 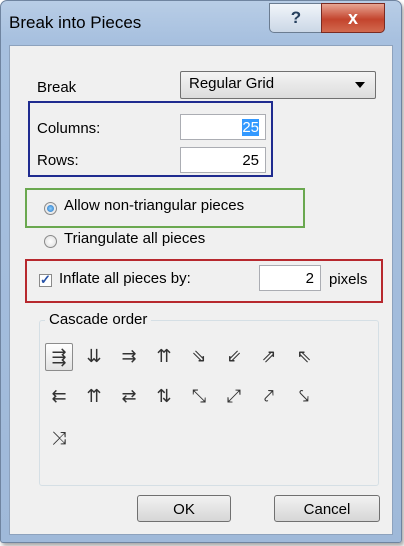 I want to click on cascade-order-button-8: ⇖, so click(x=304, y=357).